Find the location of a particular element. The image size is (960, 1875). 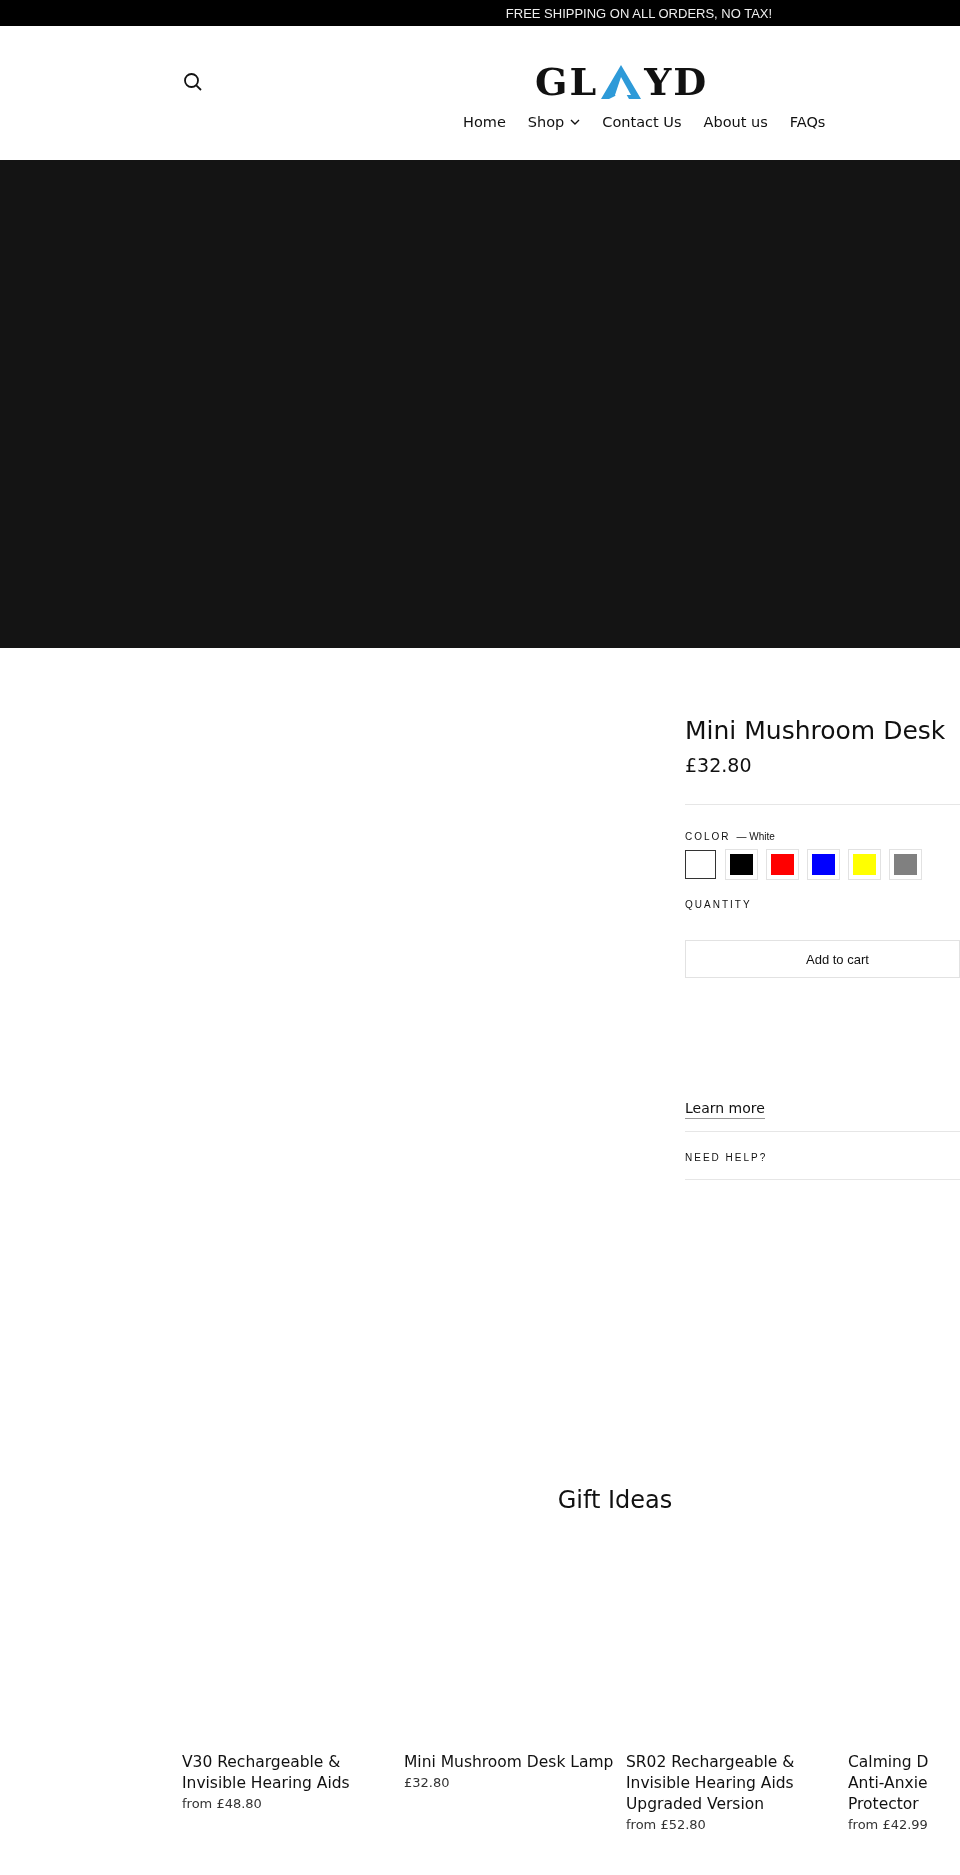

product-title: Mini Mushroom Desk is located at coordinates (816, 731).